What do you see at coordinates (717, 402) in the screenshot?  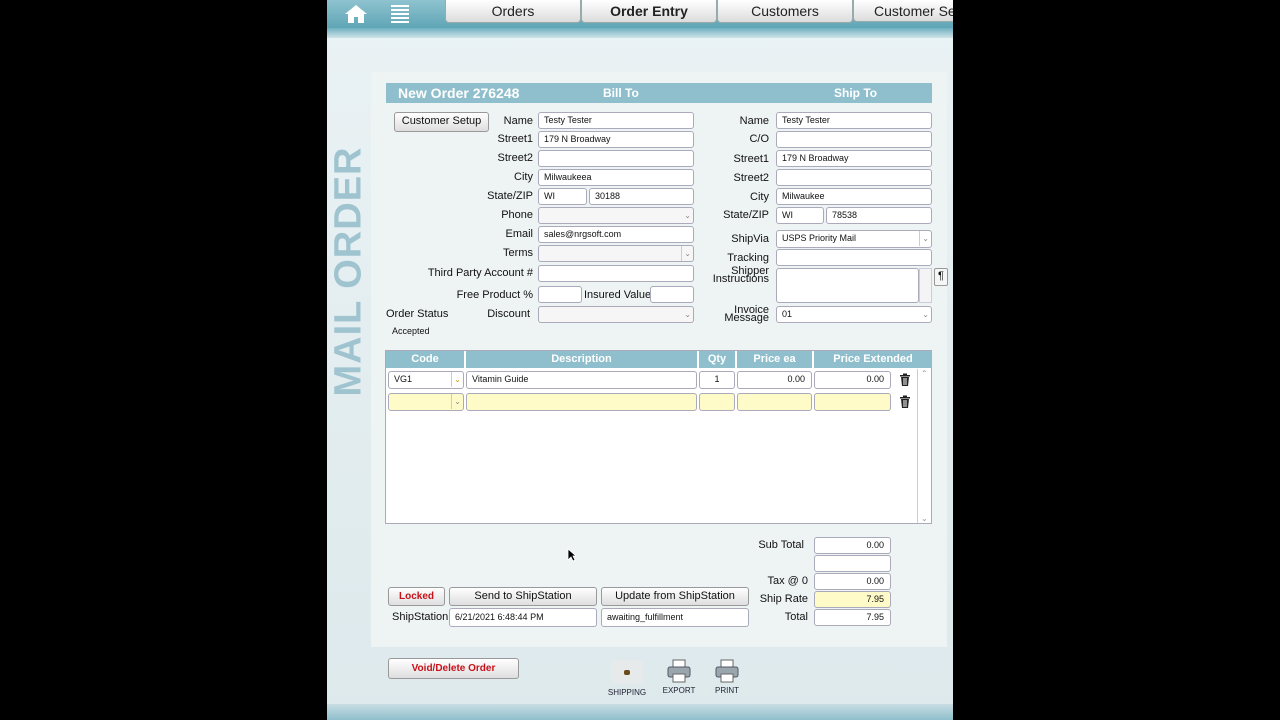 I see `row2-qty` at bounding box center [717, 402].